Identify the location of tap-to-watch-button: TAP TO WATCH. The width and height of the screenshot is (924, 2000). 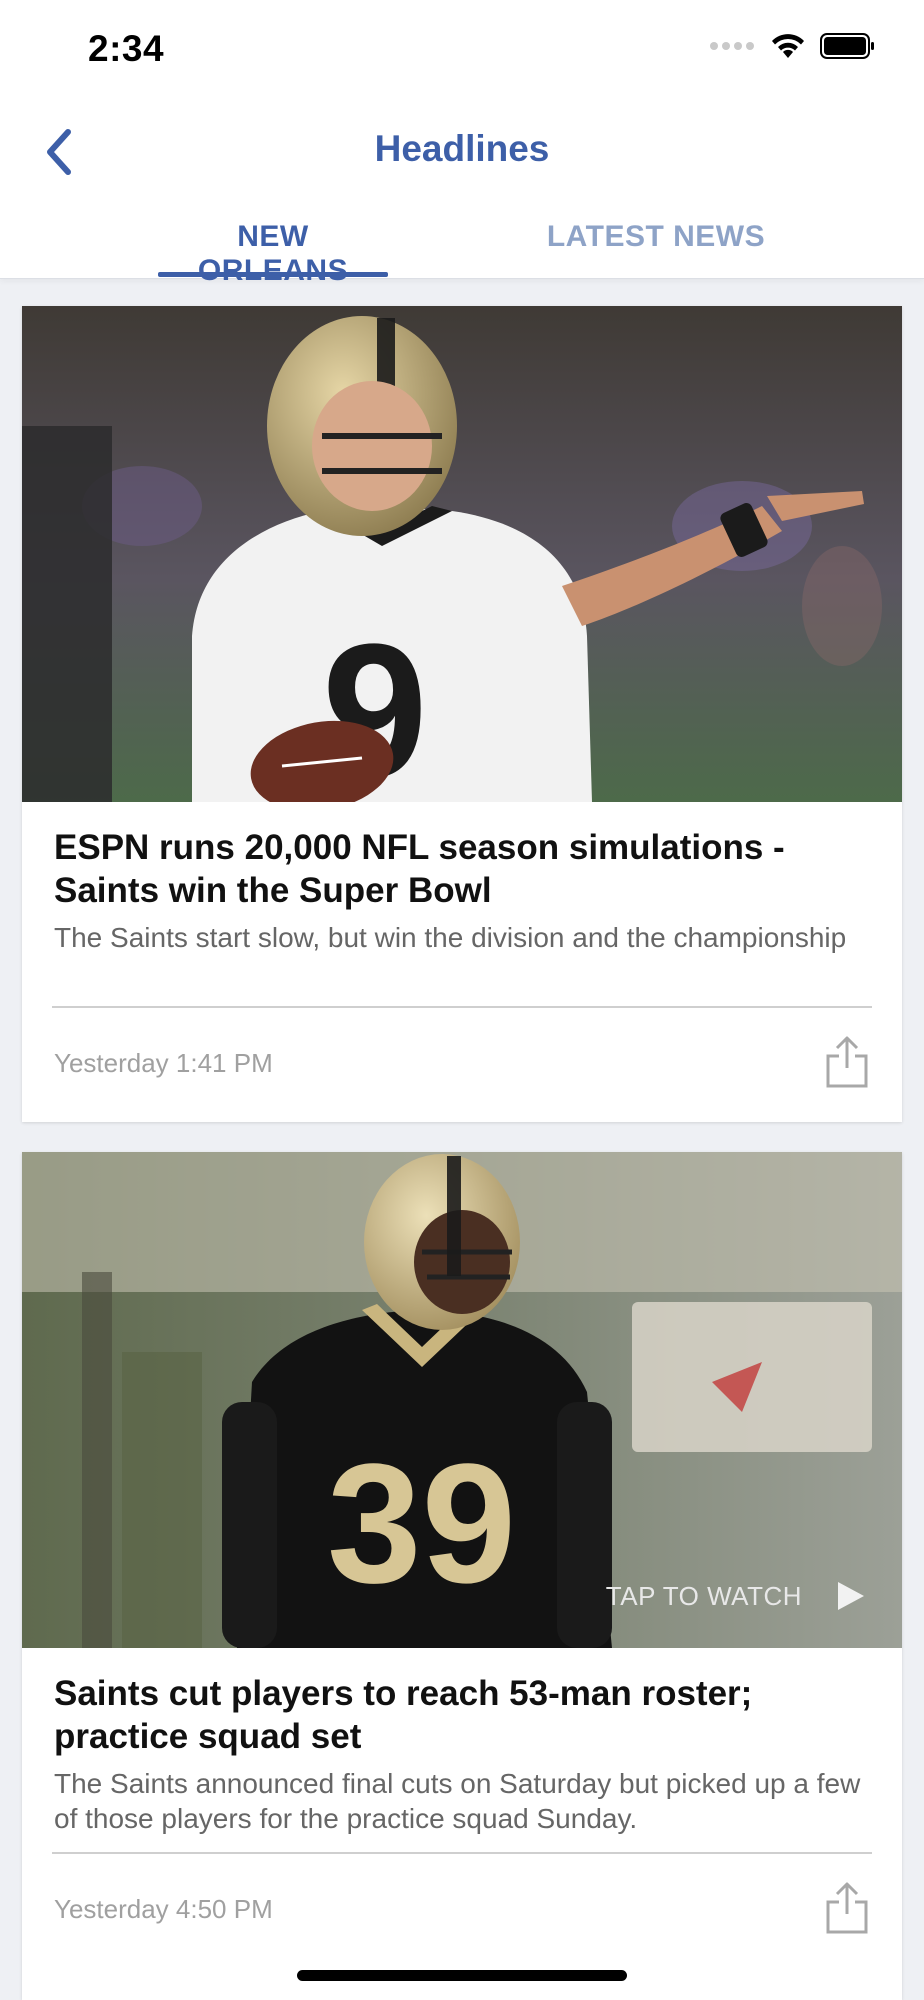
(736, 1596).